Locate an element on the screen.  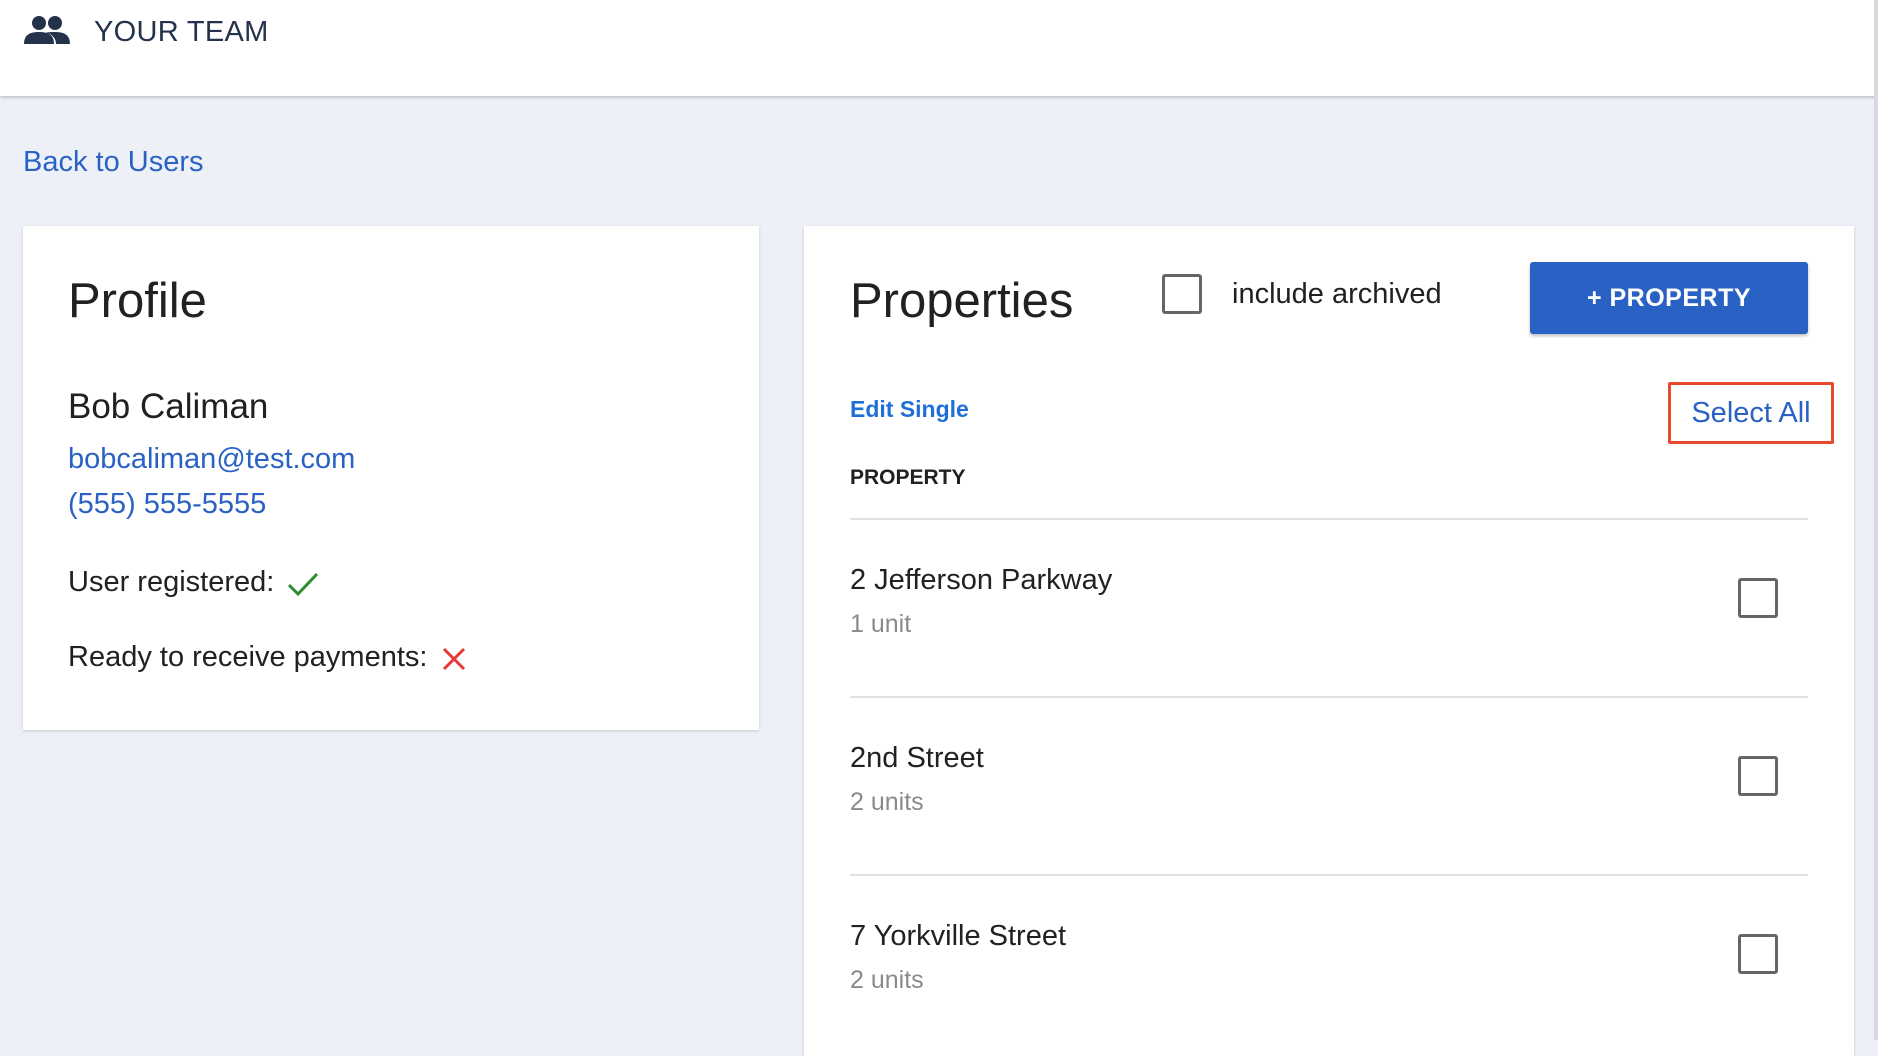
user-phone-link: (555) 555-5555 is located at coordinates (167, 504).